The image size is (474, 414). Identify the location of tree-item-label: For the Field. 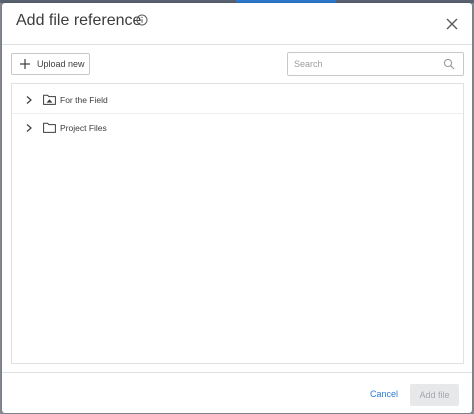
(84, 100).